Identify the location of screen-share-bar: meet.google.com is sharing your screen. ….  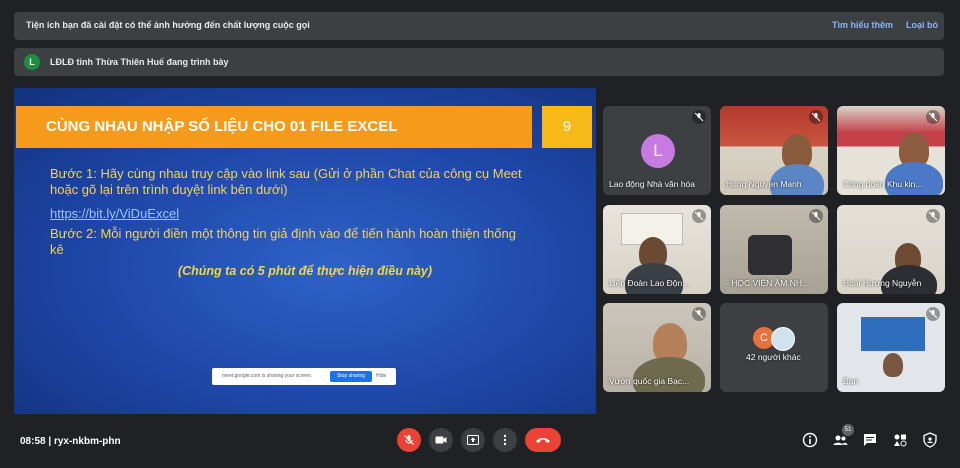
(304, 376).